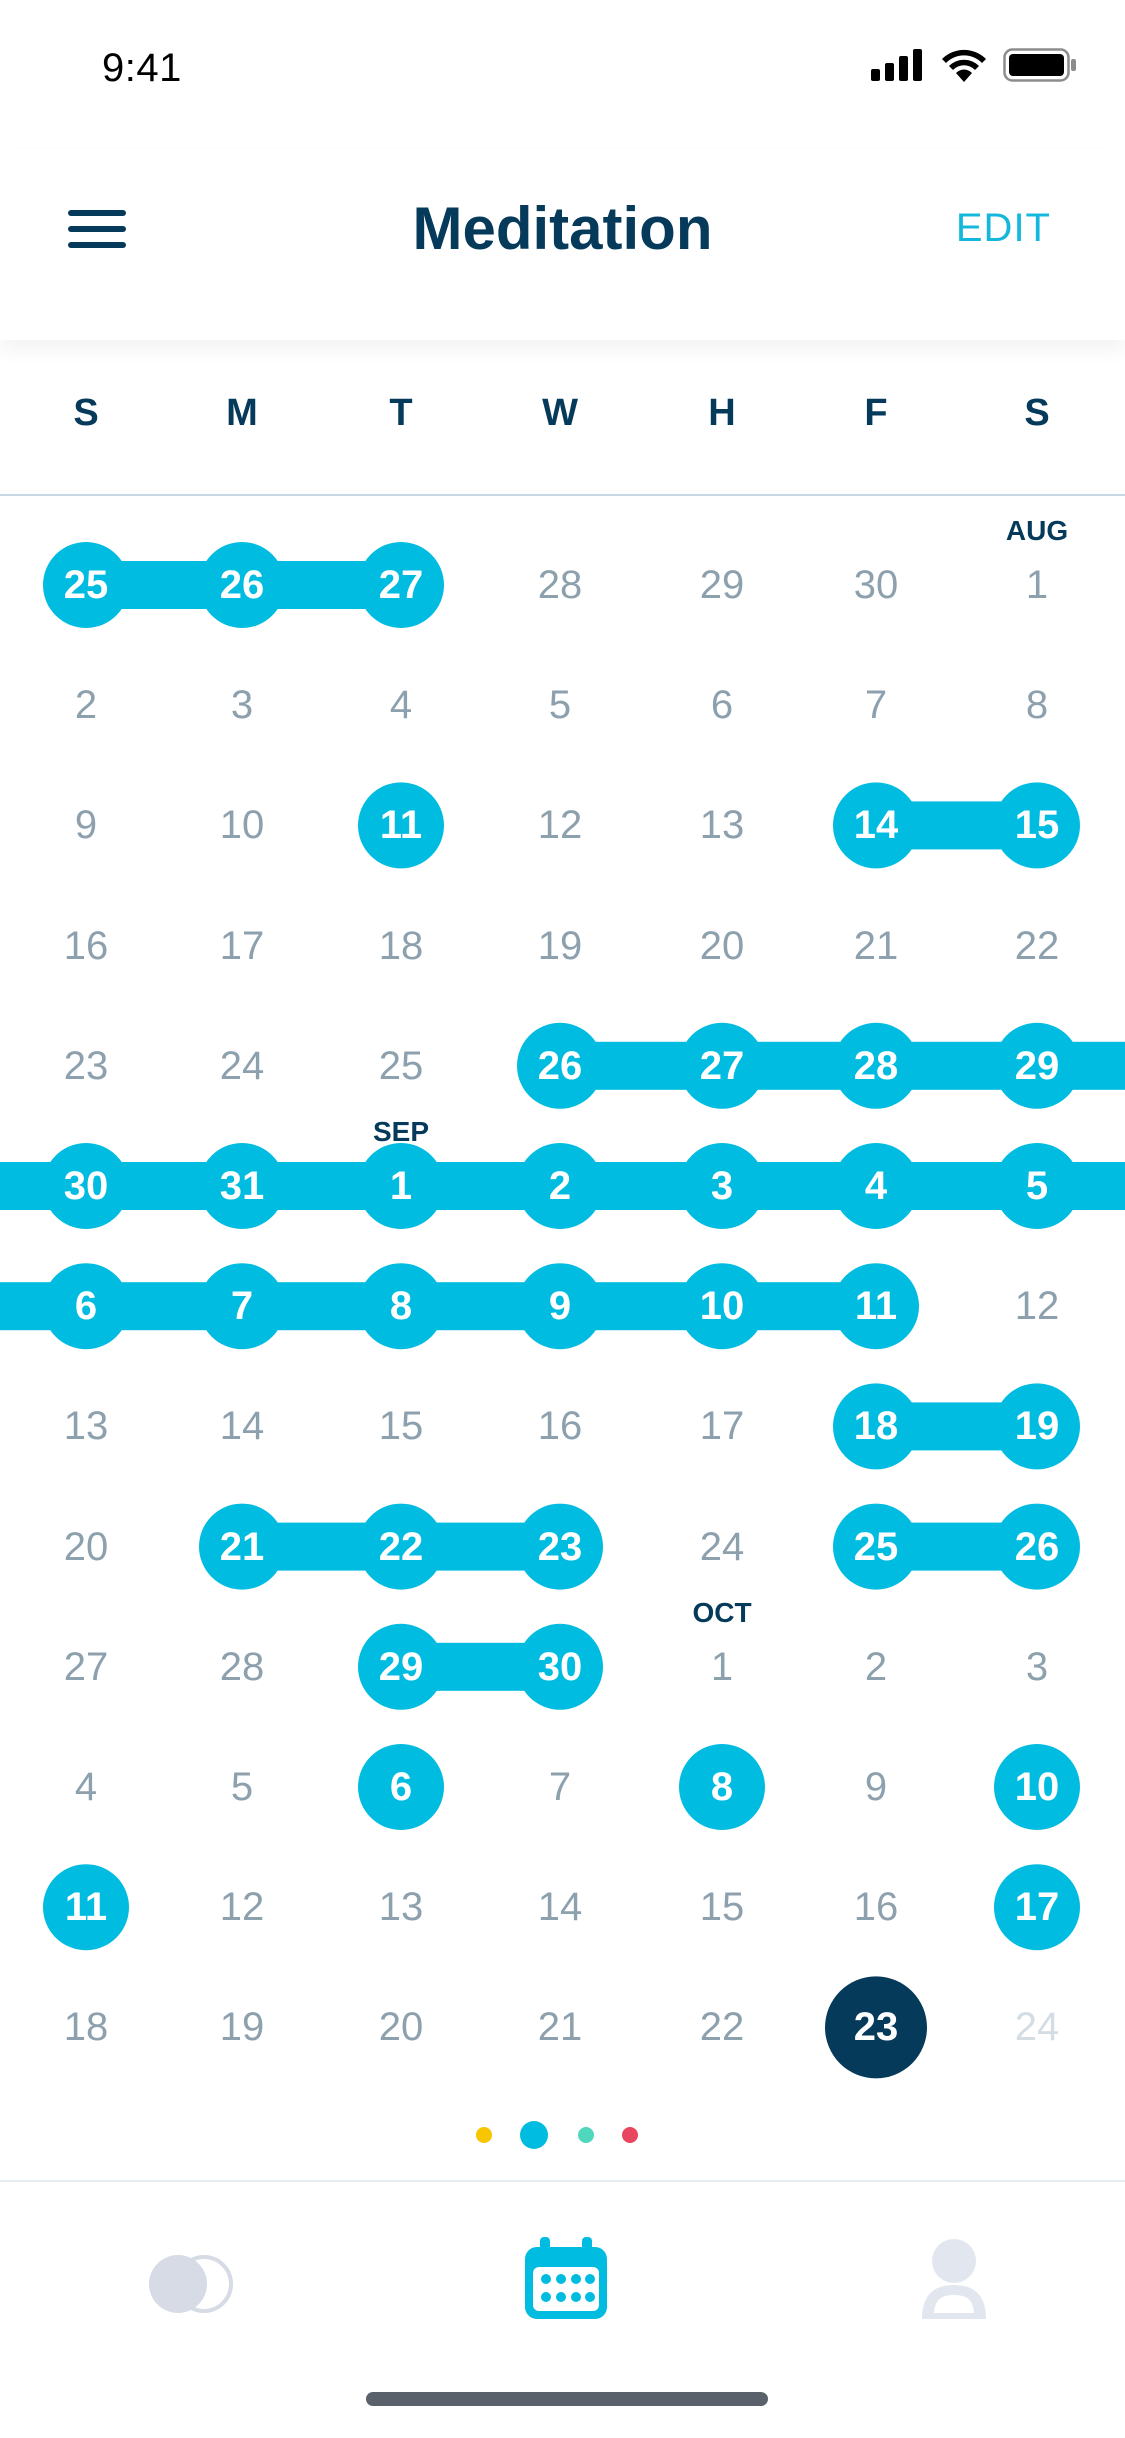 This screenshot has width=1125, height=2438. What do you see at coordinates (954, 2279) in the screenshot?
I see `person-icon` at bounding box center [954, 2279].